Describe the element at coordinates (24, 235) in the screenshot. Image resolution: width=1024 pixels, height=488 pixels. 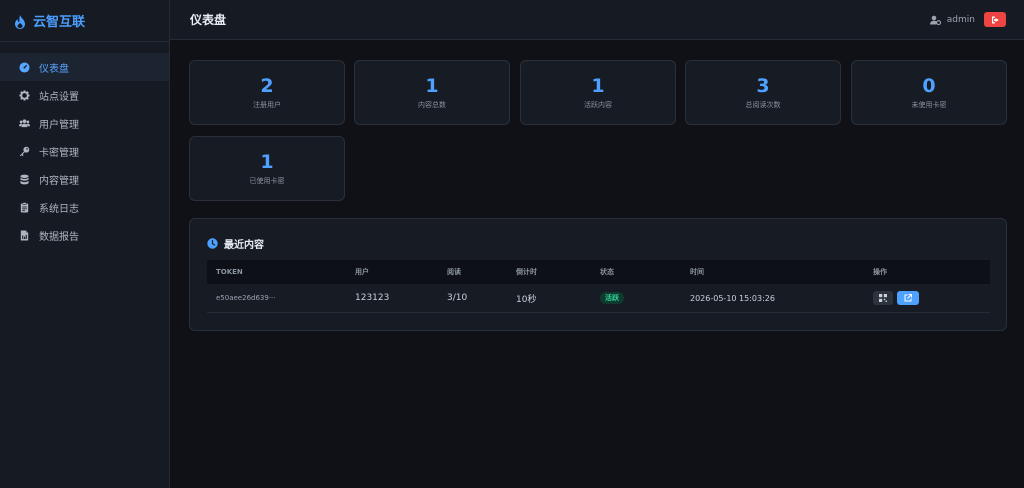
I see `file-icon` at that location.